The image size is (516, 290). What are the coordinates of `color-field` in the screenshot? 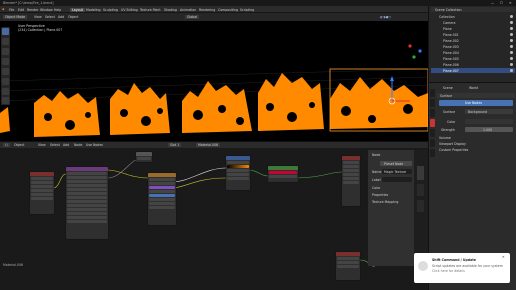 It's located at (489, 121).